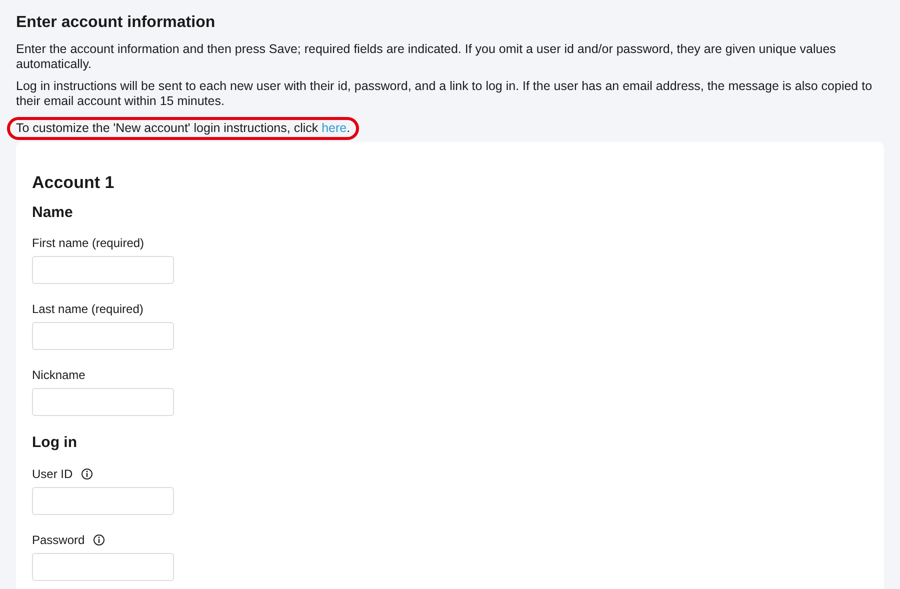  I want to click on paragraph: To customize the 'New account' login instructions, click here., so click(183, 128).